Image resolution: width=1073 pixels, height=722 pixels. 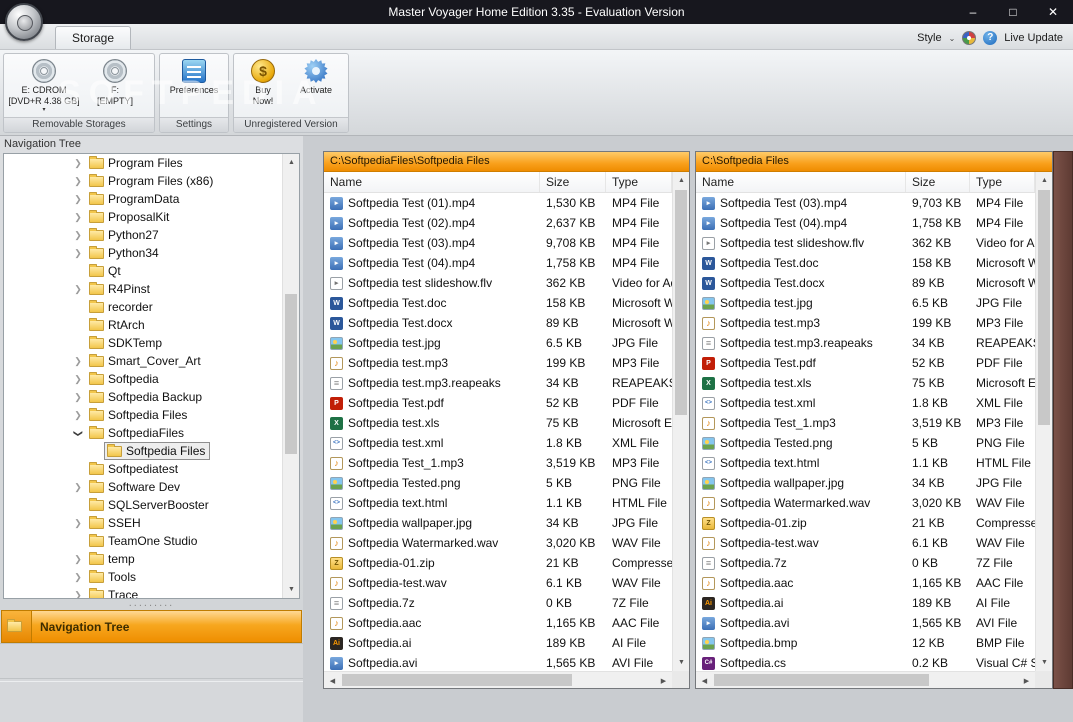 I want to click on navigation-tree-bar: Navigation Tree, so click(x=151, y=626).